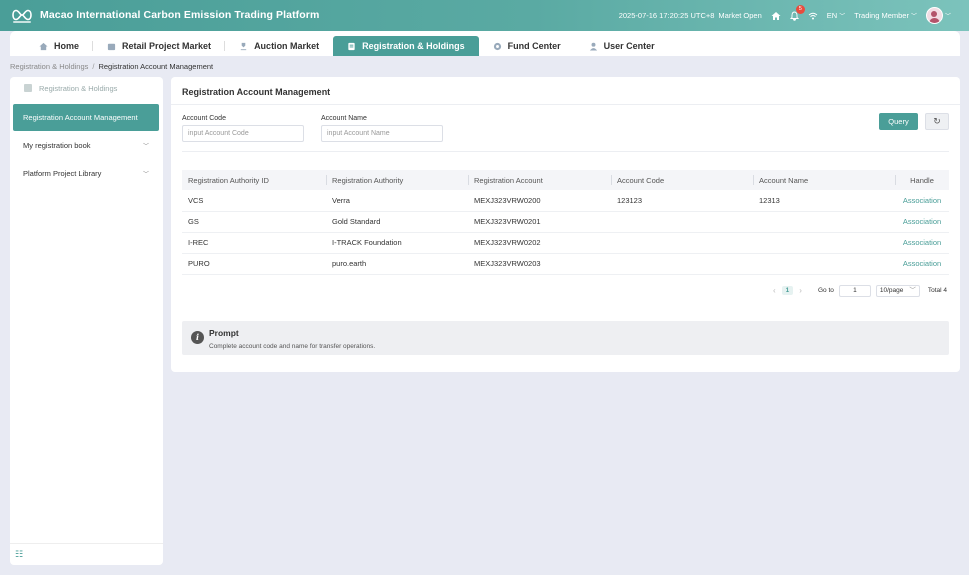  I want to click on avatar, so click(934, 15).